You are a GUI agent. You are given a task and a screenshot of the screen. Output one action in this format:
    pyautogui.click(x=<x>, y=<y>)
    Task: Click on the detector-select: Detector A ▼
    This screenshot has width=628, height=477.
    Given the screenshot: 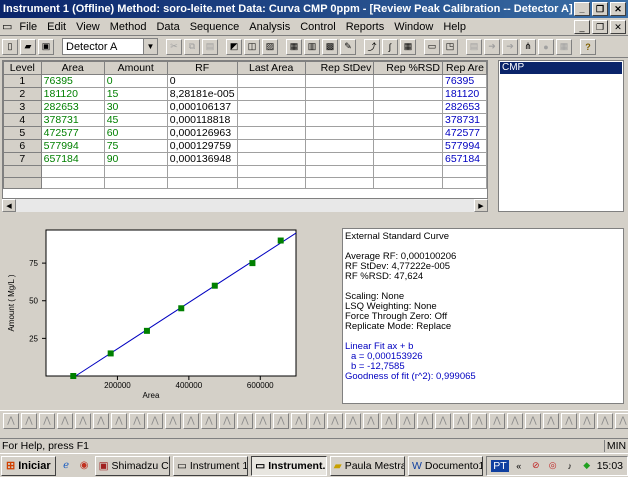 What is the action you would take?
    pyautogui.click(x=110, y=46)
    